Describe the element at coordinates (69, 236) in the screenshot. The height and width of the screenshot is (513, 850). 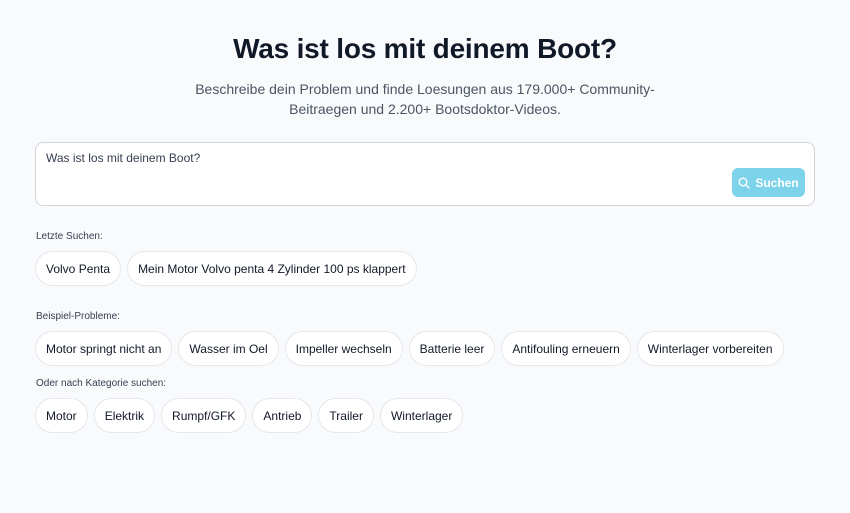
I see `recent-searches-label: Letzte Suchen:` at that location.